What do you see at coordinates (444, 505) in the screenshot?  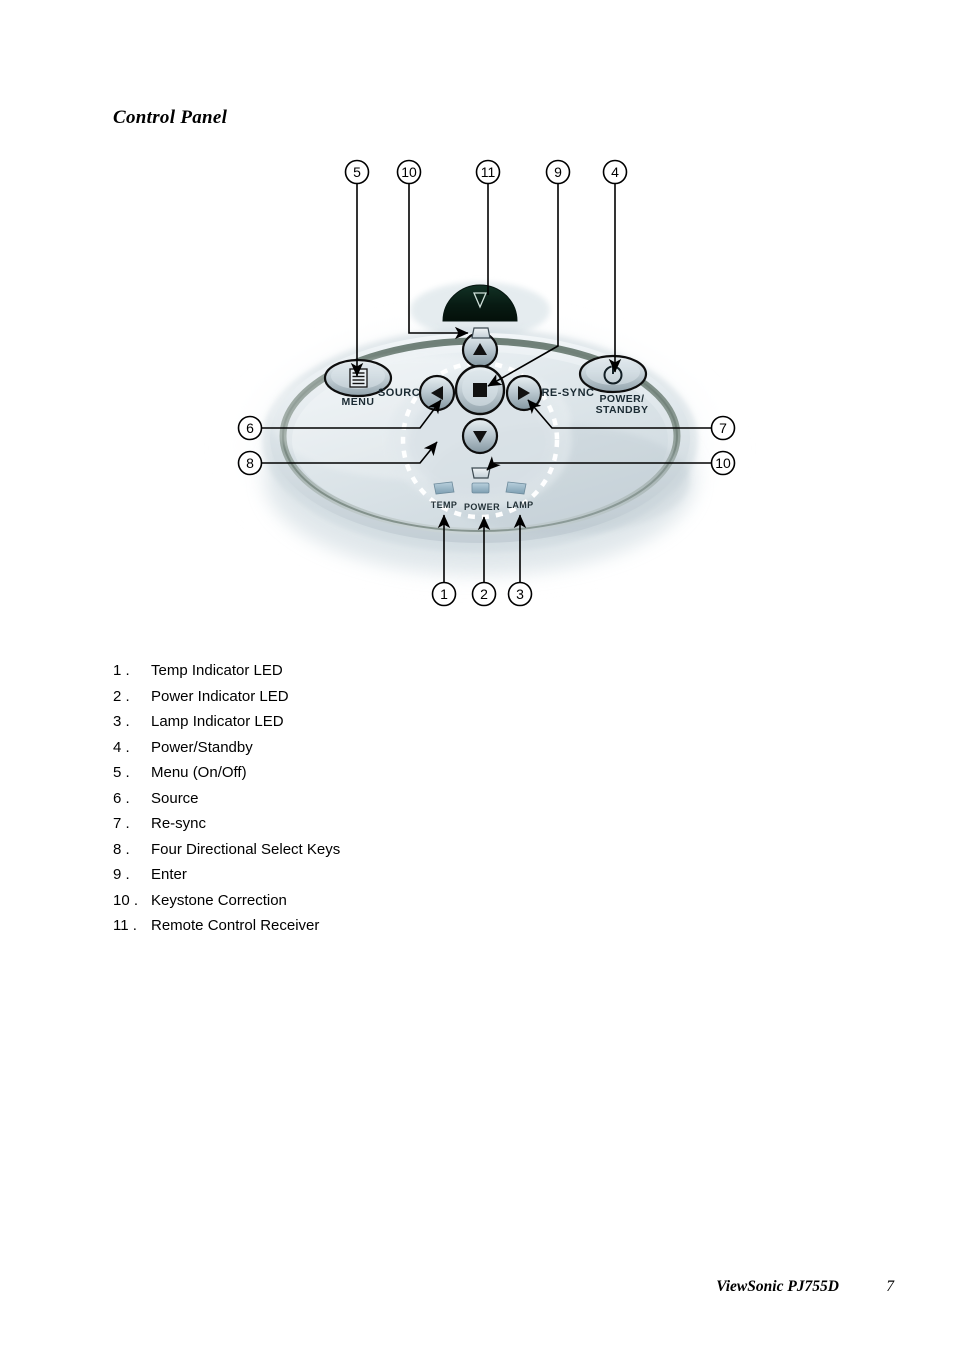 I see `led-temp-label: TEMP` at bounding box center [444, 505].